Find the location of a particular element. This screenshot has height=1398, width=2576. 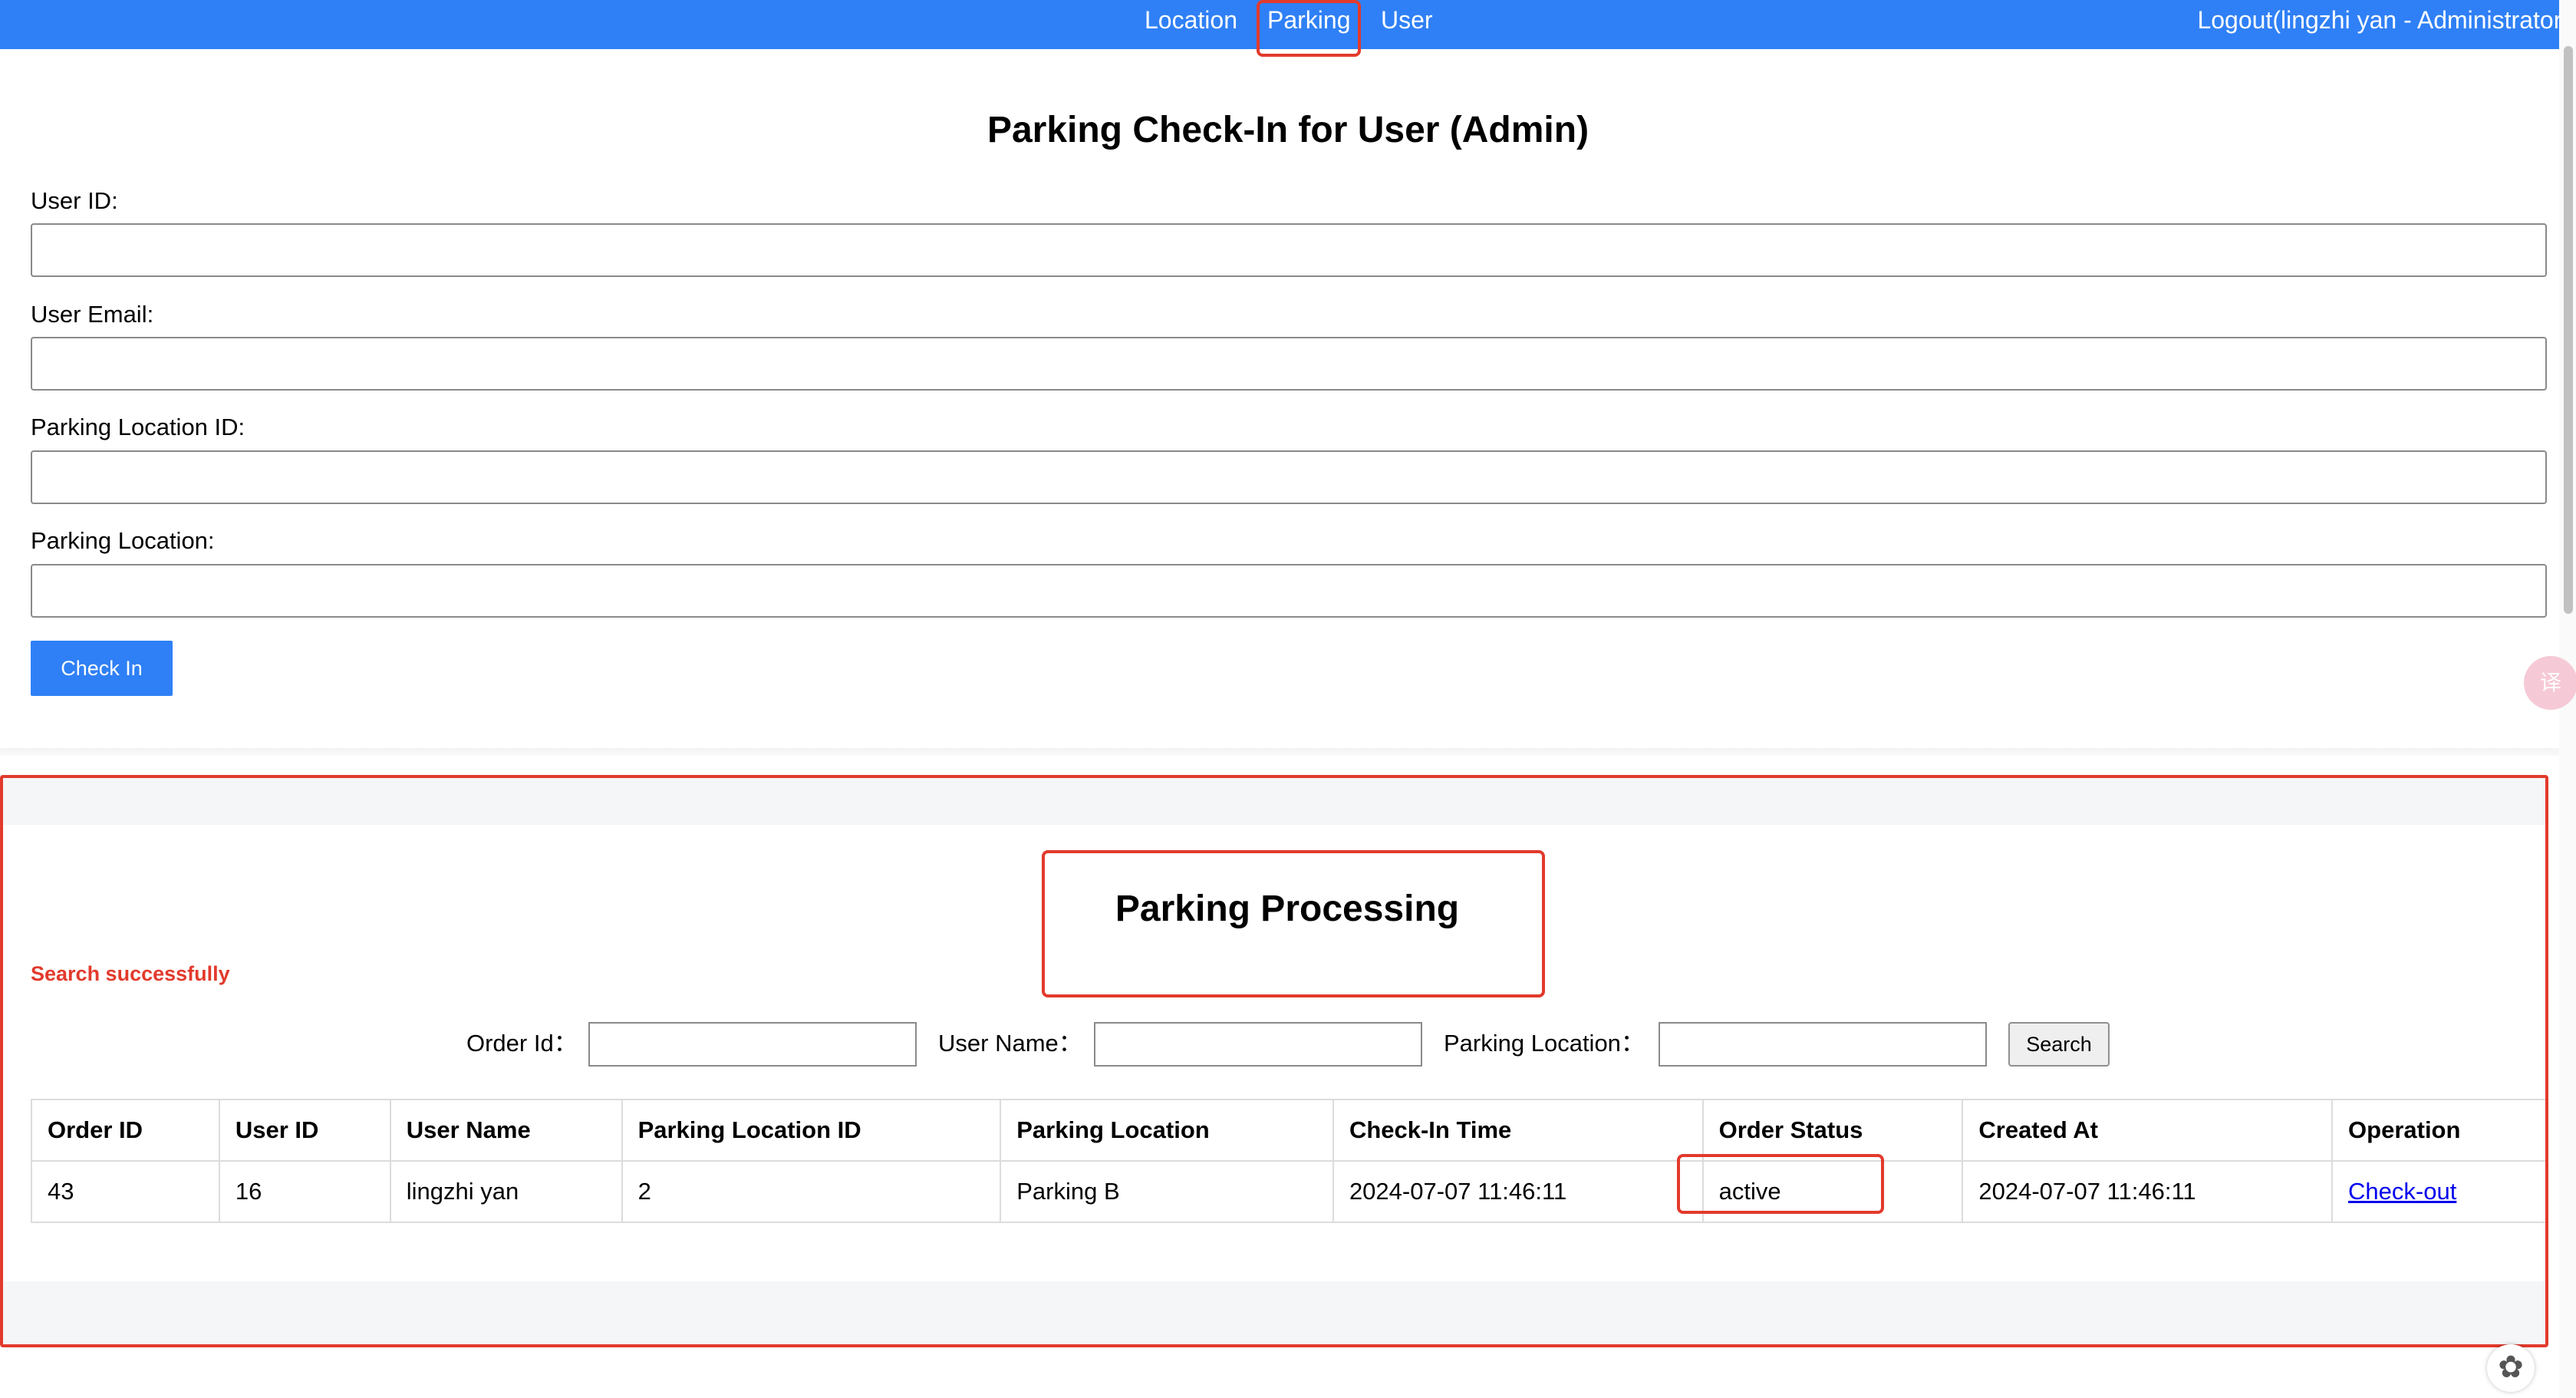

parking-location-id-label: Parking Location ID: is located at coordinates (138, 427).